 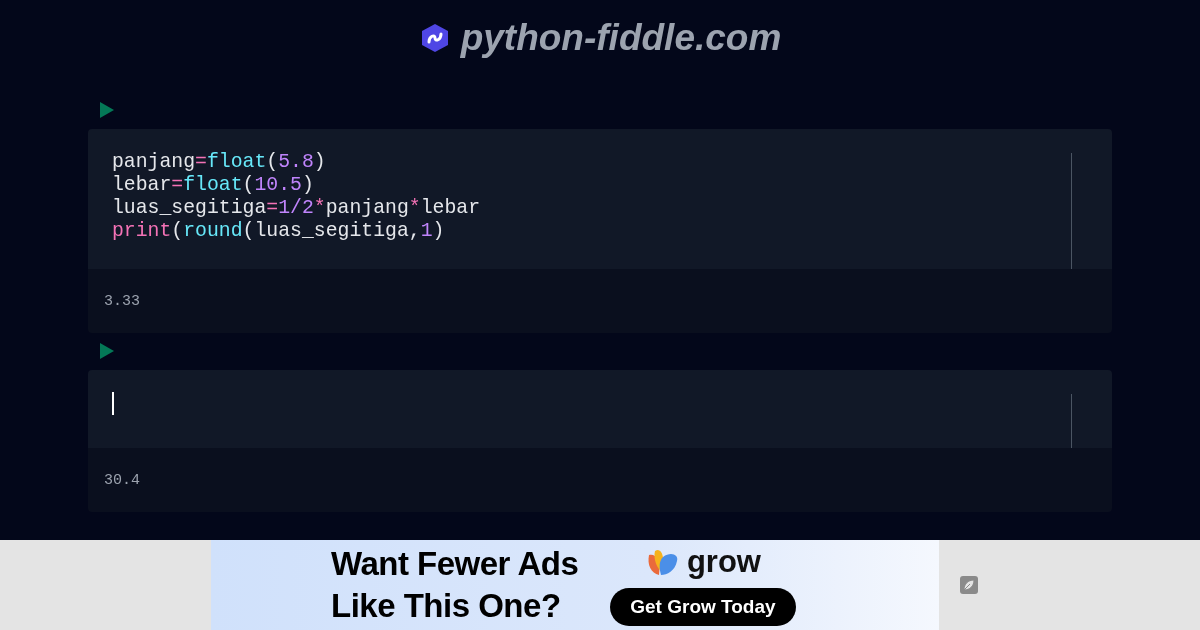 I want to click on code-line: lebar=float(10.5), so click(x=213, y=185).